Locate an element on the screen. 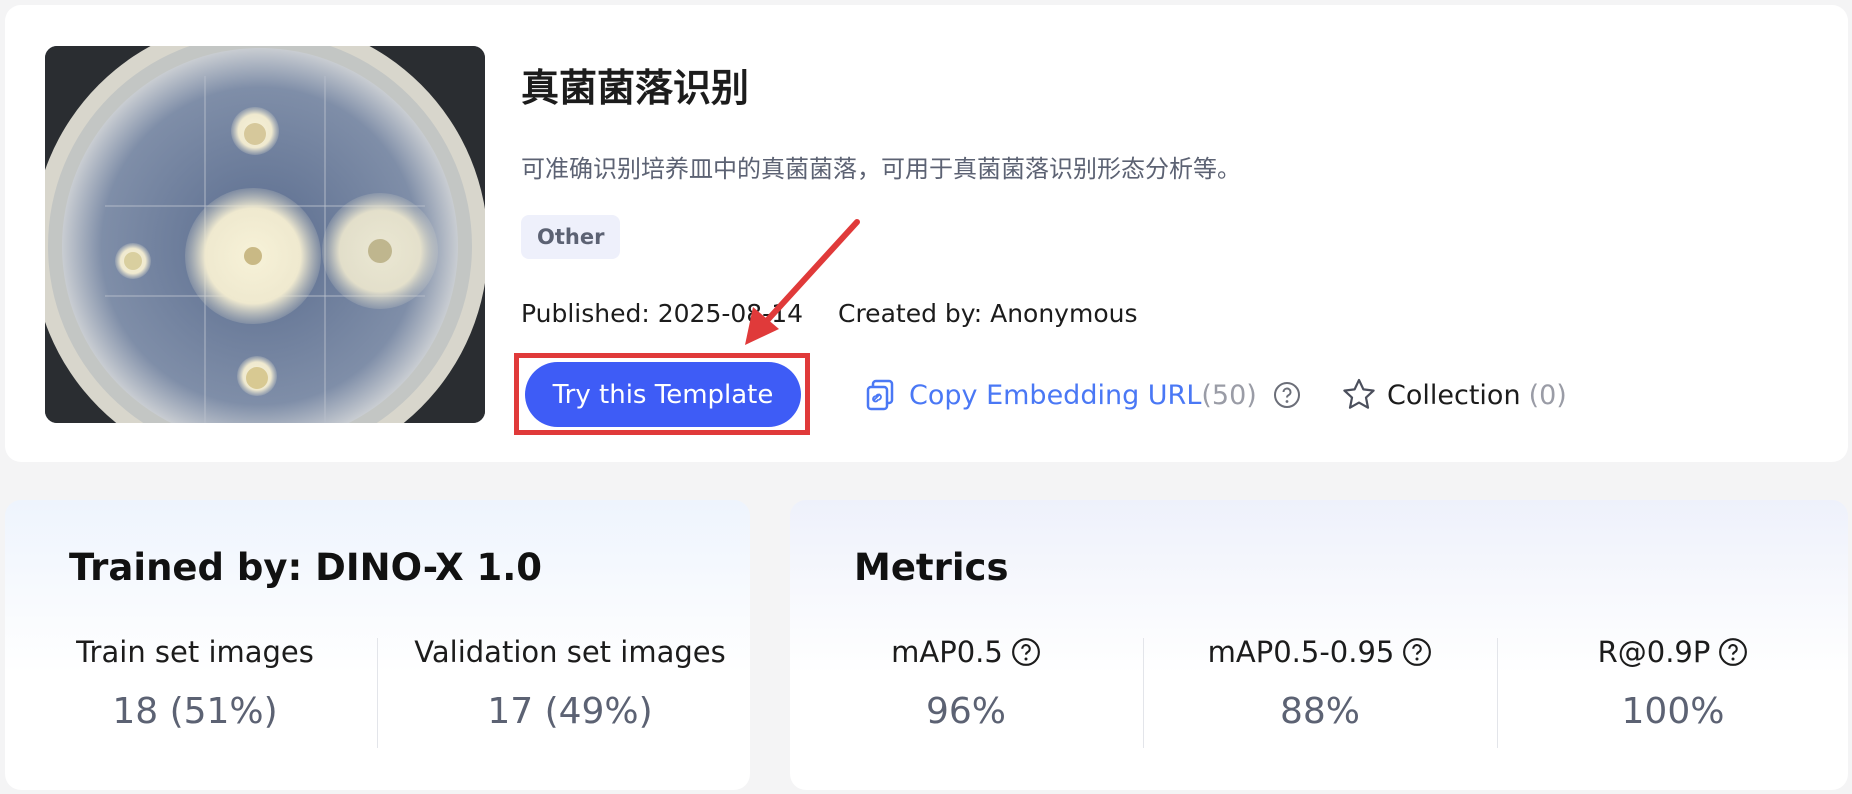 Image resolution: width=1852 pixels, height=794 pixels. train-set-value: 18 (51%) is located at coordinates (195, 711).